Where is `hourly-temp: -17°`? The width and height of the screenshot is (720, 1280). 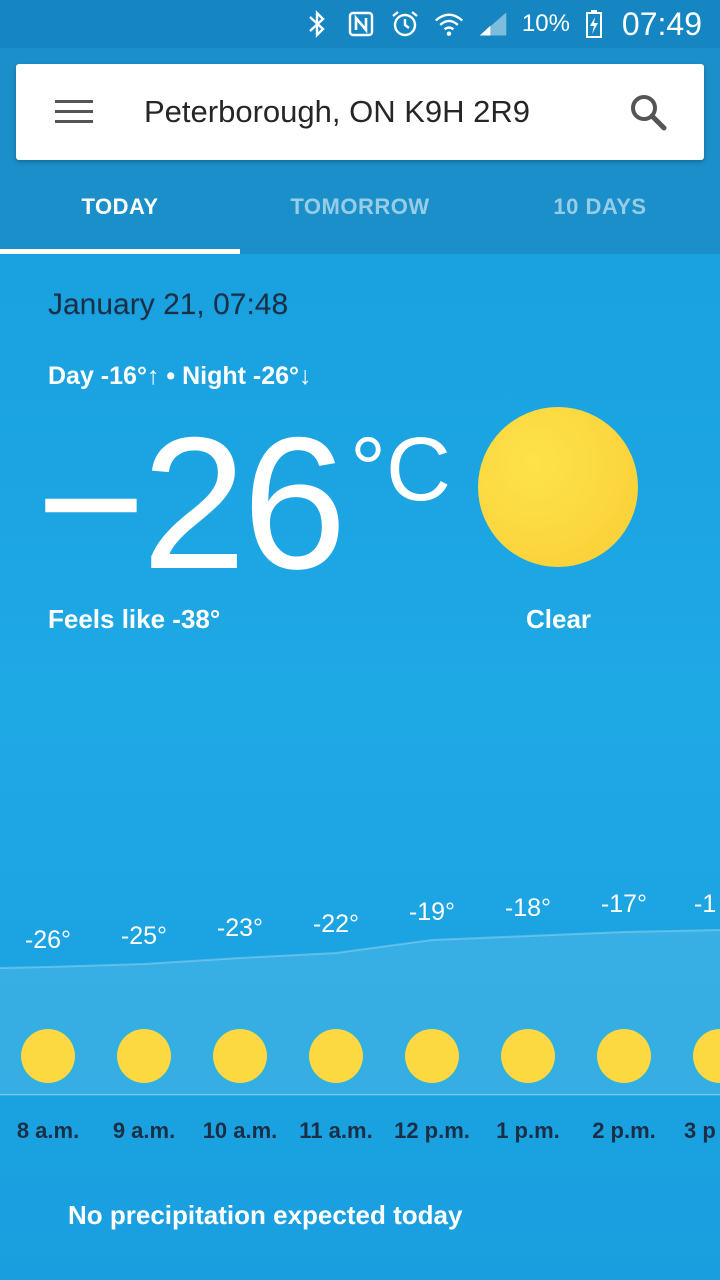
hourly-temp: -17° is located at coordinates (624, 904).